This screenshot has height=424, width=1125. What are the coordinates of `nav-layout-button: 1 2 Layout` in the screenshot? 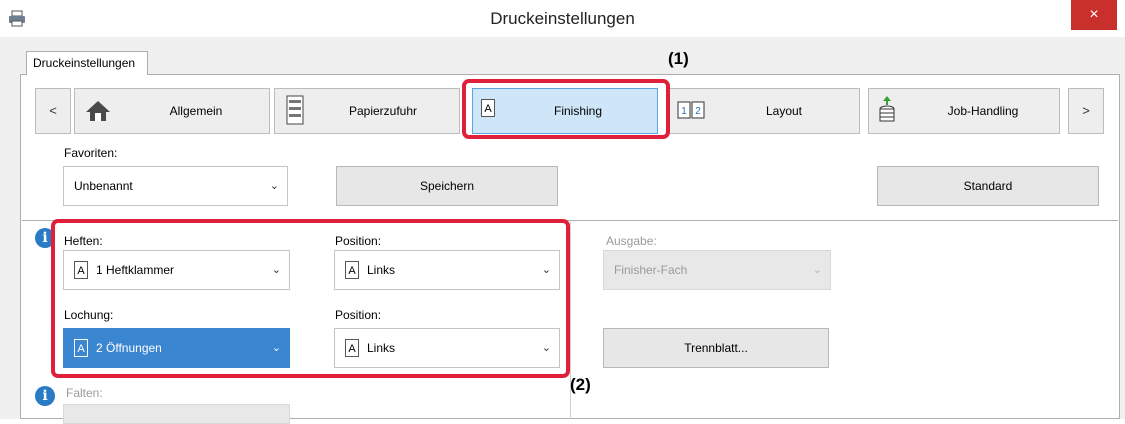 It's located at (764, 111).